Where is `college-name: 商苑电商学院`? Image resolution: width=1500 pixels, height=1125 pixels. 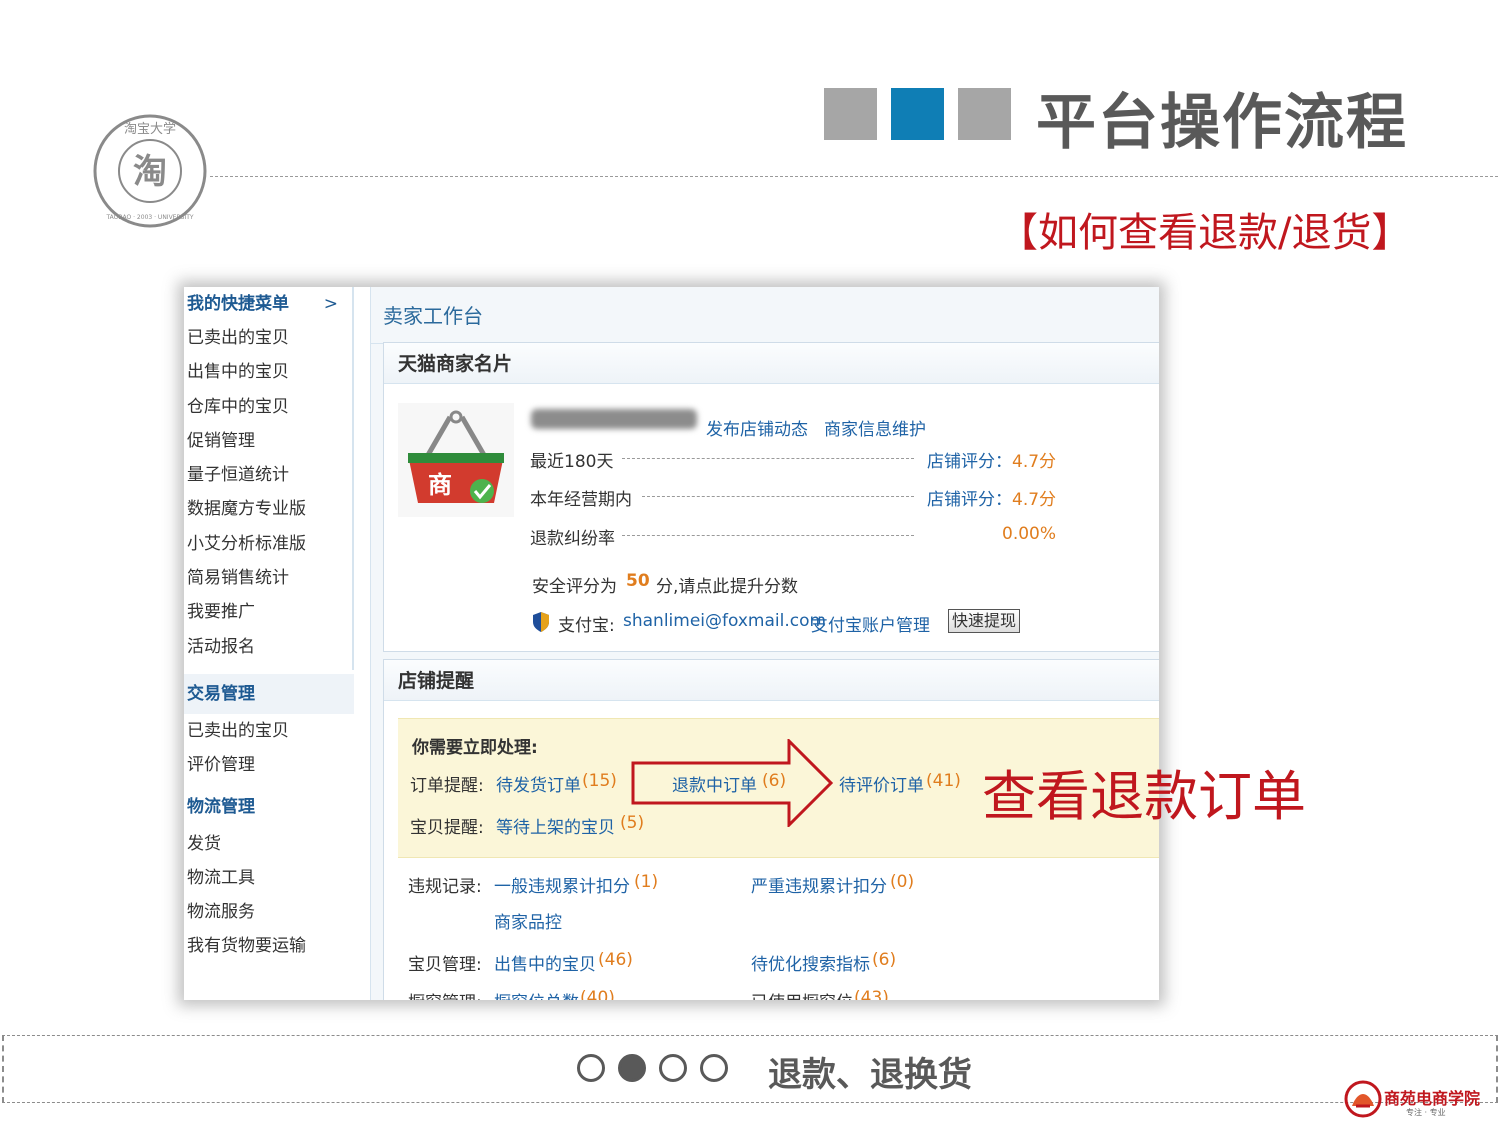 college-name: 商苑电商学院 is located at coordinates (1432, 1098).